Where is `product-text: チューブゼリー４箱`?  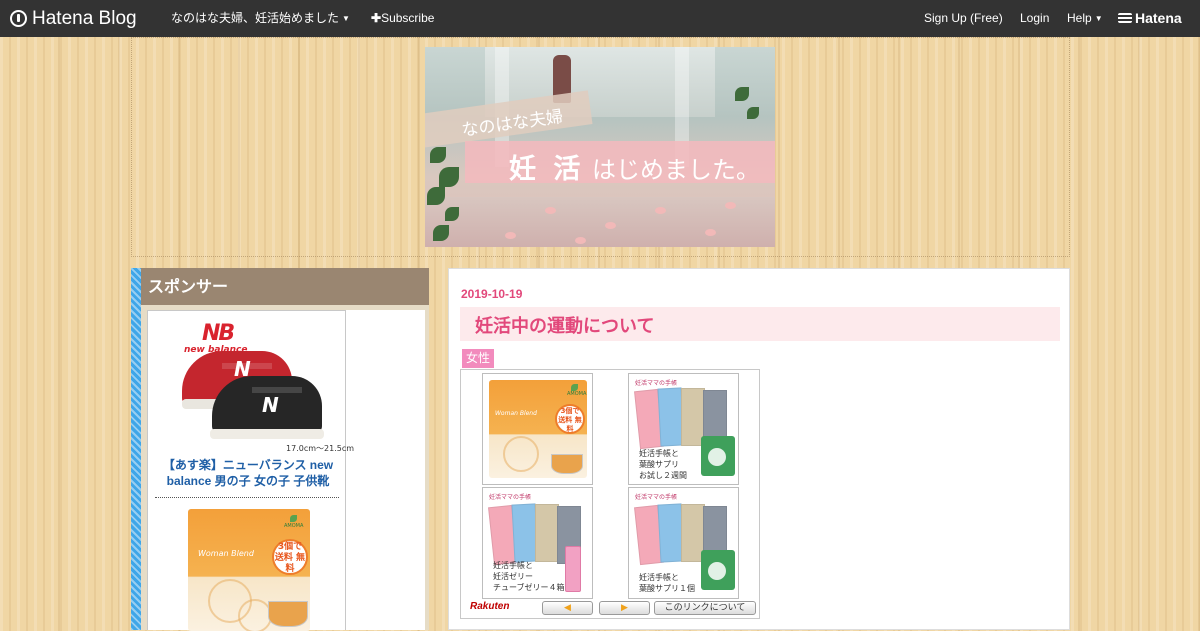 product-text: チューブゼリー４箱 is located at coordinates (529, 587).